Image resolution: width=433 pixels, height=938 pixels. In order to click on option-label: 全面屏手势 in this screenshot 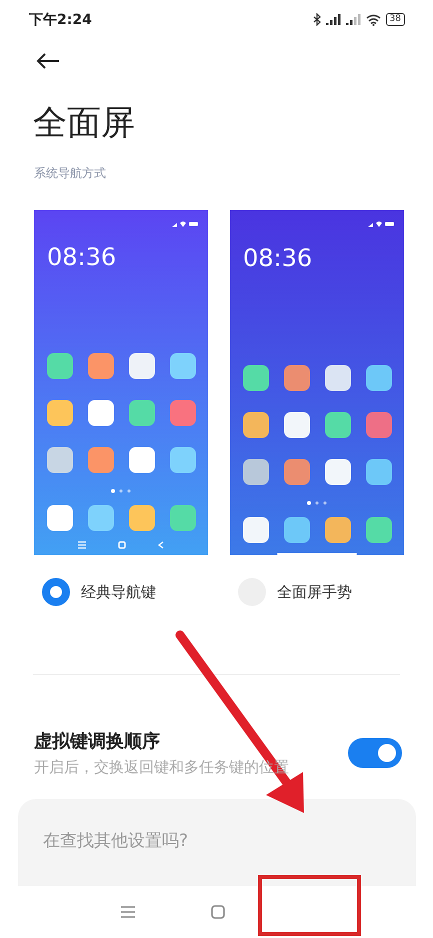, I will do `click(314, 592)`.